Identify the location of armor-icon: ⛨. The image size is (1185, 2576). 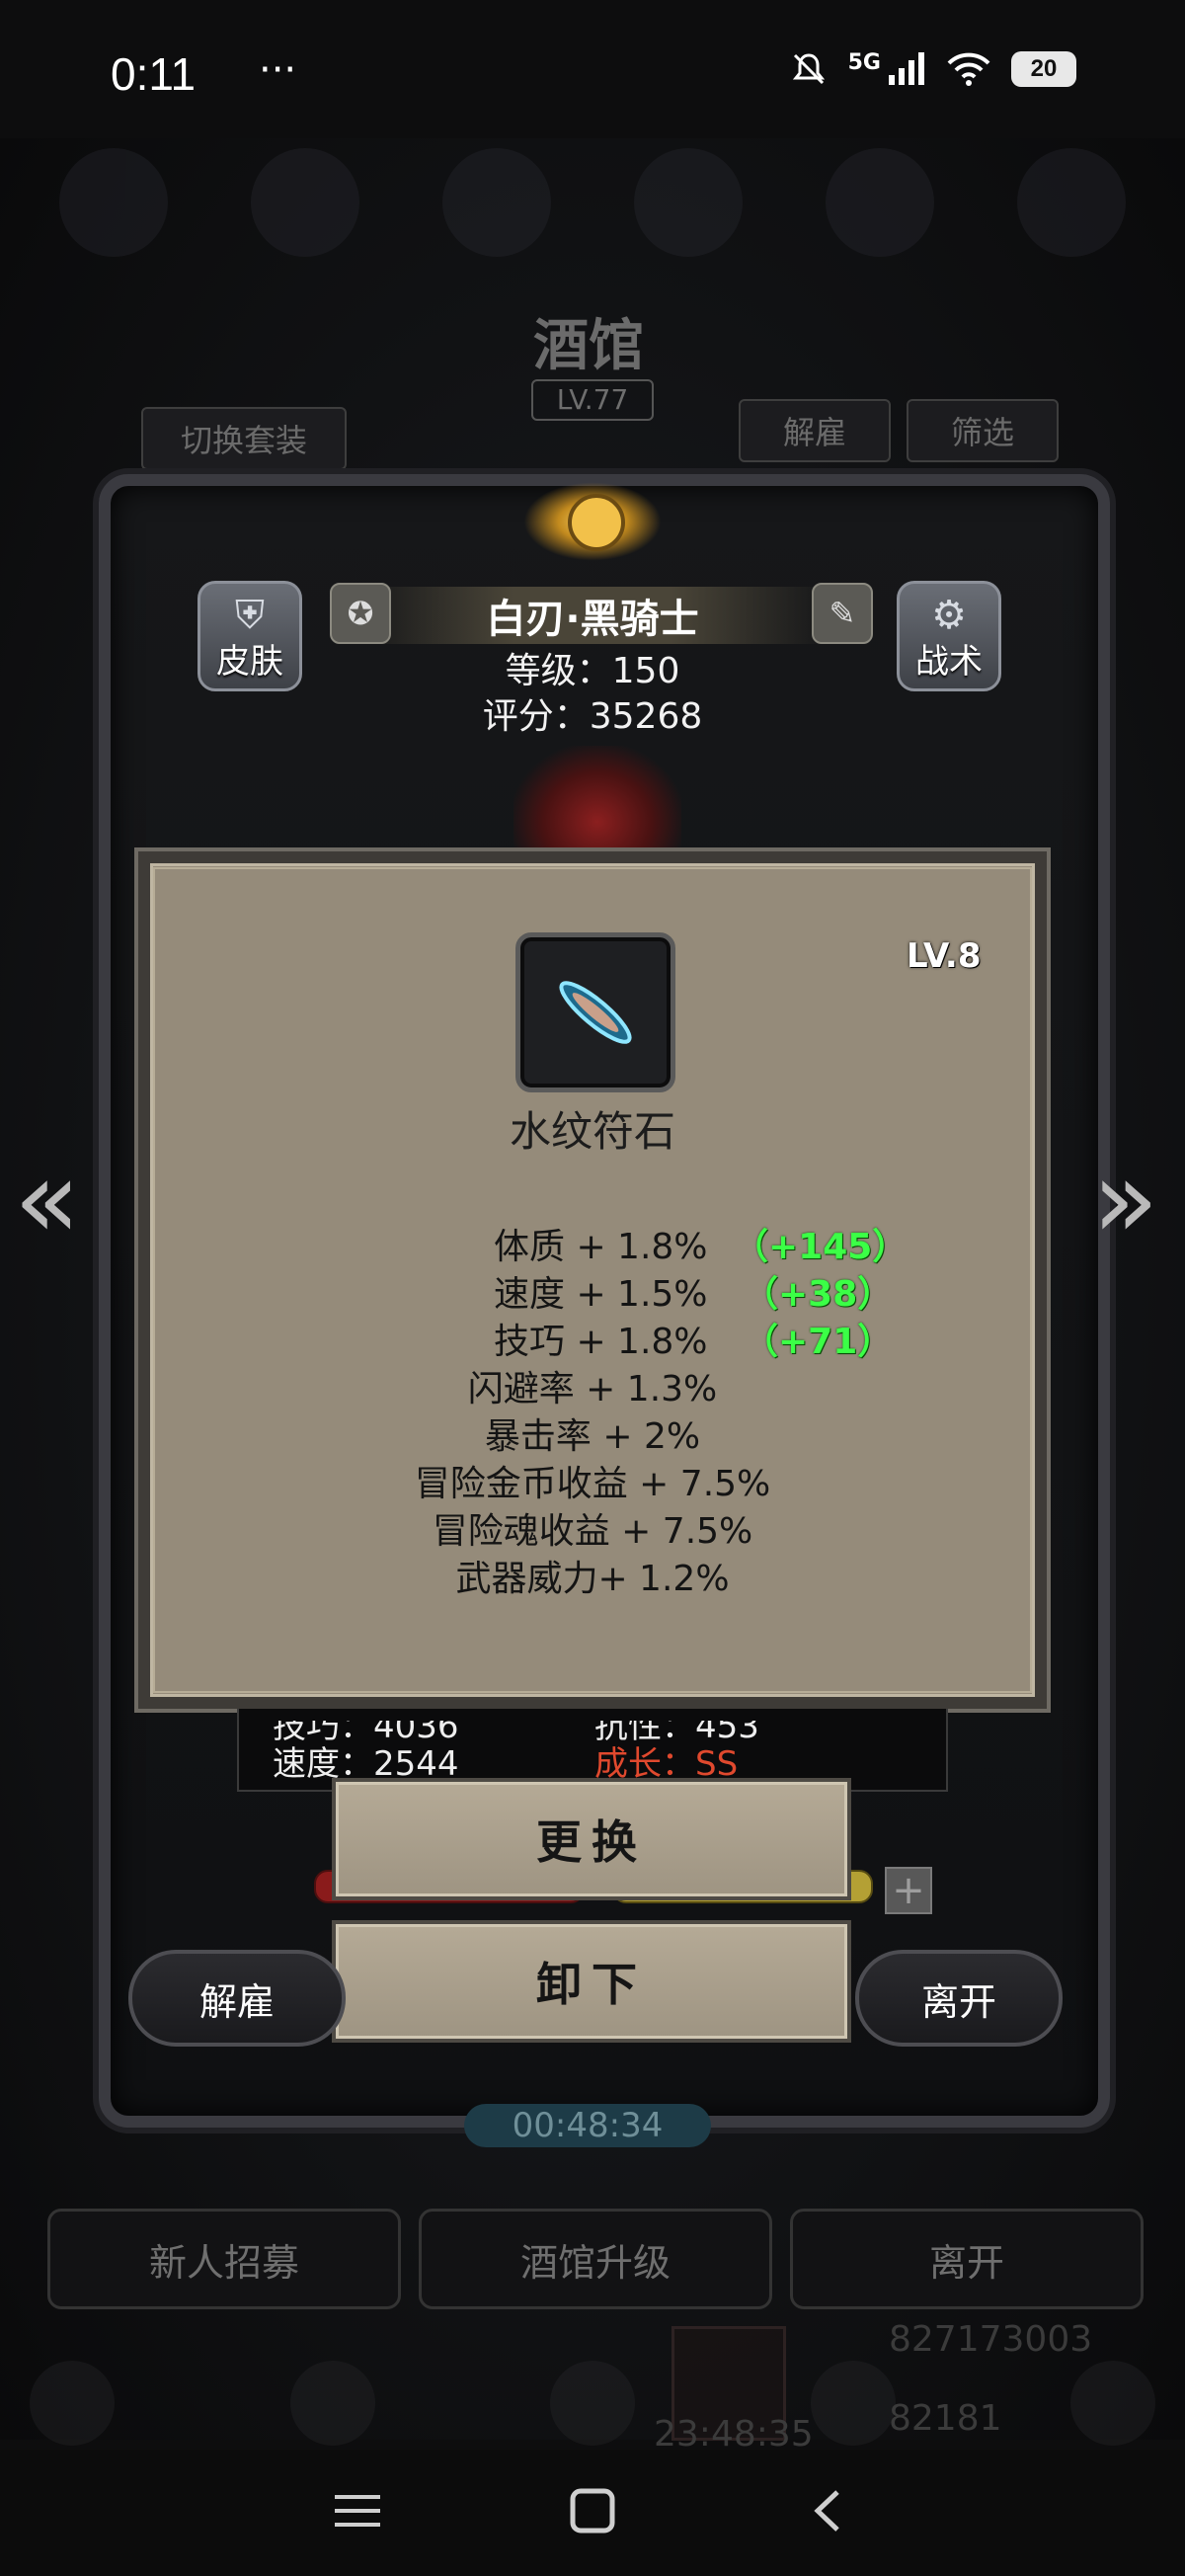
(250, 615).